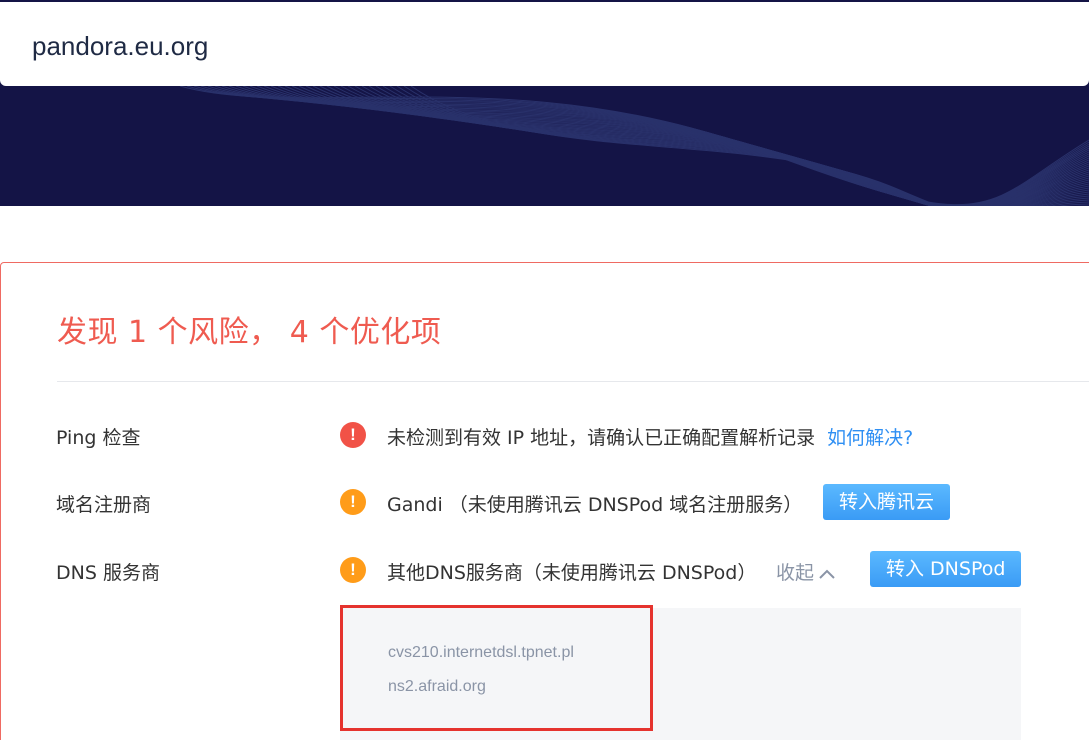  Describe the element at coordinates (98, 438) in the screenshot. I see `check-label: Ping 检查` at that location.